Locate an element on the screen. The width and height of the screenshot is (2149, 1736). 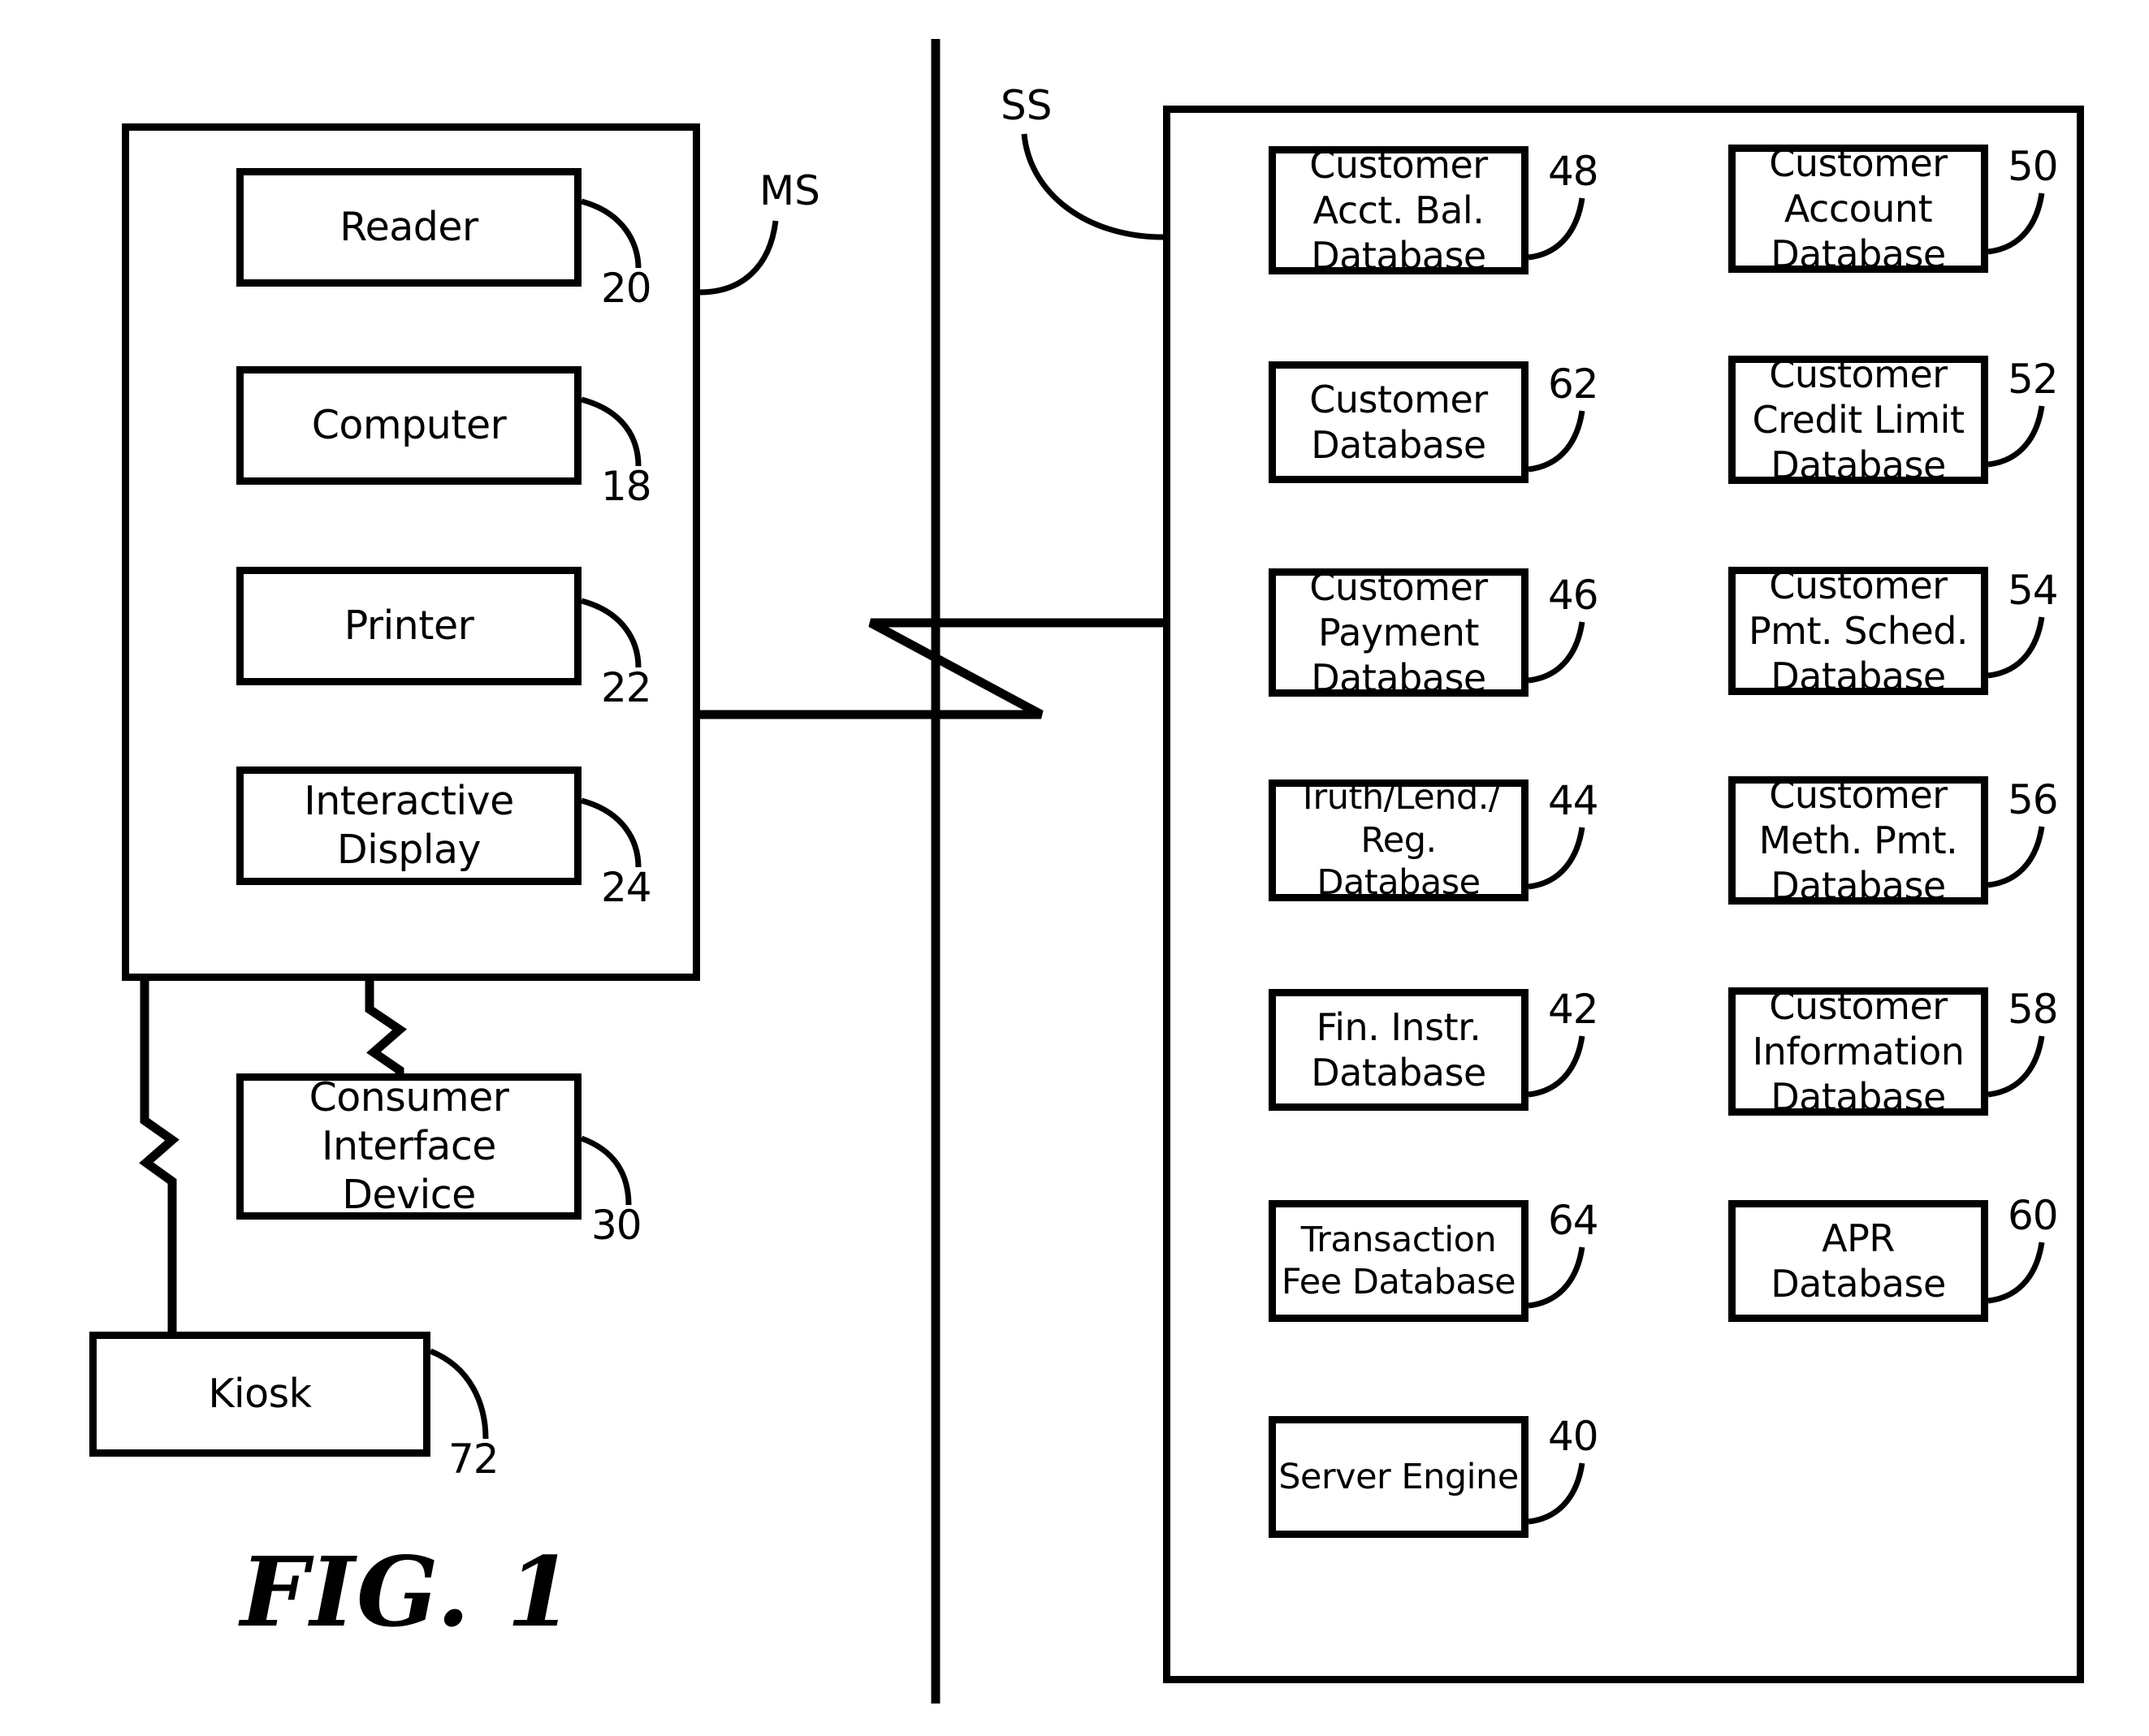
customer-acct-bal-database-ref-number: 48 is located at coordinates (1573, 171).